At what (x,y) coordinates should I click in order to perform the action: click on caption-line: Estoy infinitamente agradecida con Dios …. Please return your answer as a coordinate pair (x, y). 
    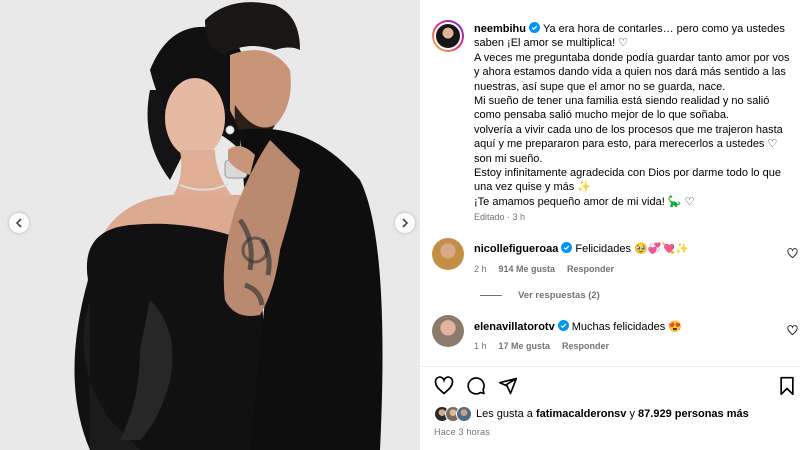
    Looking at the image, I should click on (627, 180).